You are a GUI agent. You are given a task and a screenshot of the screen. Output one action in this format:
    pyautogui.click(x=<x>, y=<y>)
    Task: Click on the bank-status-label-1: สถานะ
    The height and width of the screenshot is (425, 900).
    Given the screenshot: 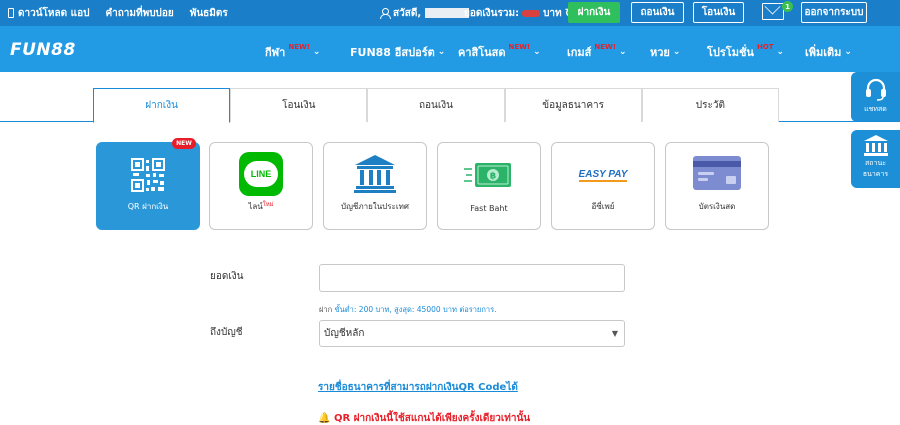 What is the action you would take?
    pyautogui.click(x=875, y=163)
    